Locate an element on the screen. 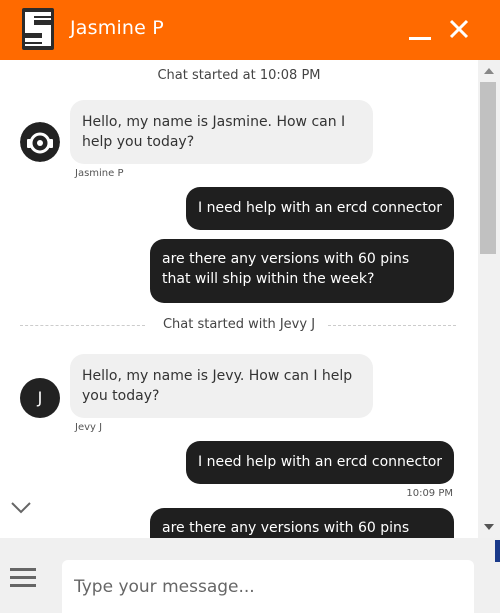 The width and height of the screenshot is (500, 613). scroll-down-arrow-icon is located at coordinates (489, 527).